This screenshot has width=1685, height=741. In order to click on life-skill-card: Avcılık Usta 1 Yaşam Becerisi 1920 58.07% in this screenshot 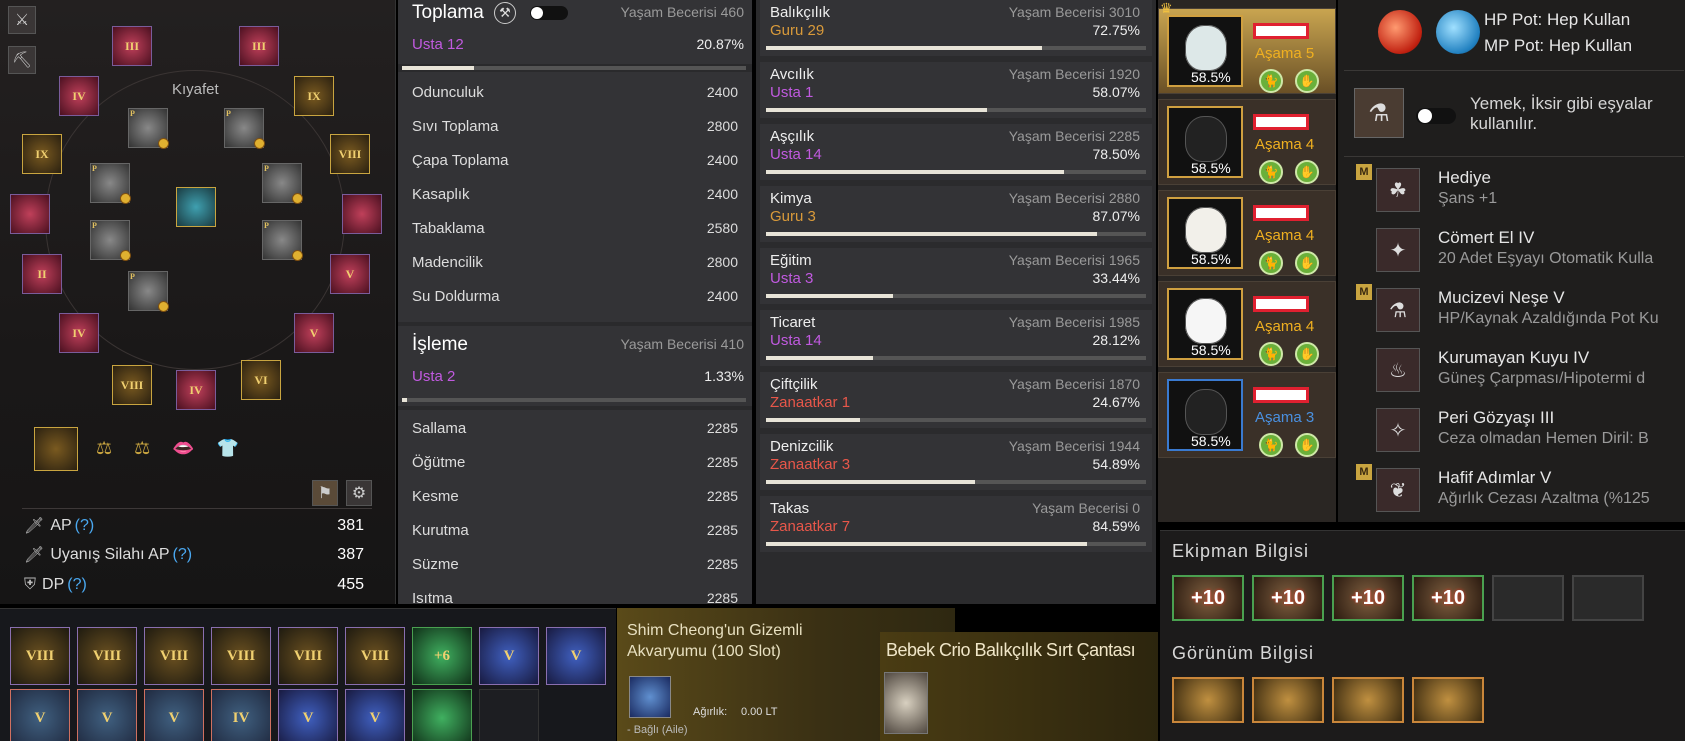, I will do `click(956, 90)`.